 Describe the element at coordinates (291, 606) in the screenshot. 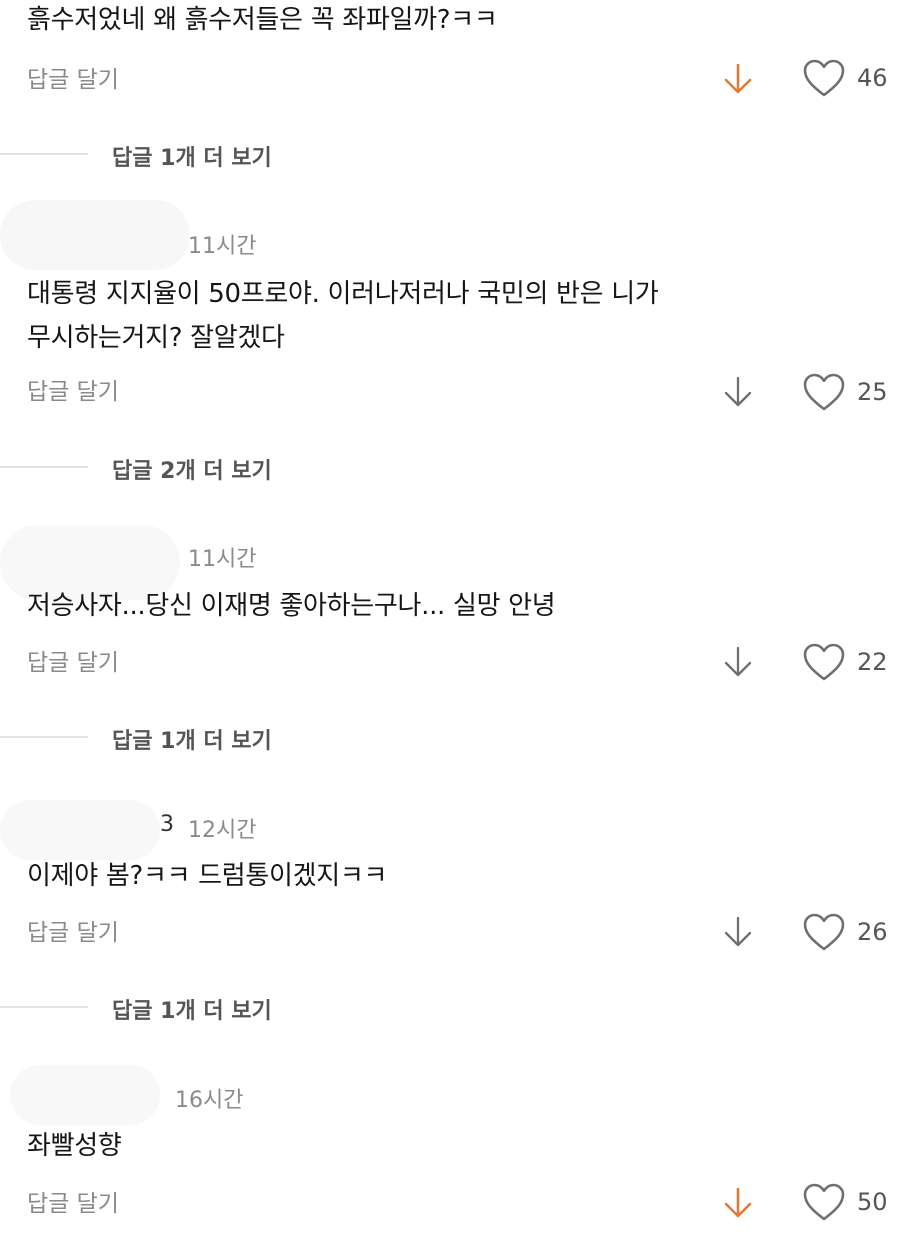

I see `comment-text: 저승사자...당신 이재명 좋아하는구나... 실망 안녕` at that location.